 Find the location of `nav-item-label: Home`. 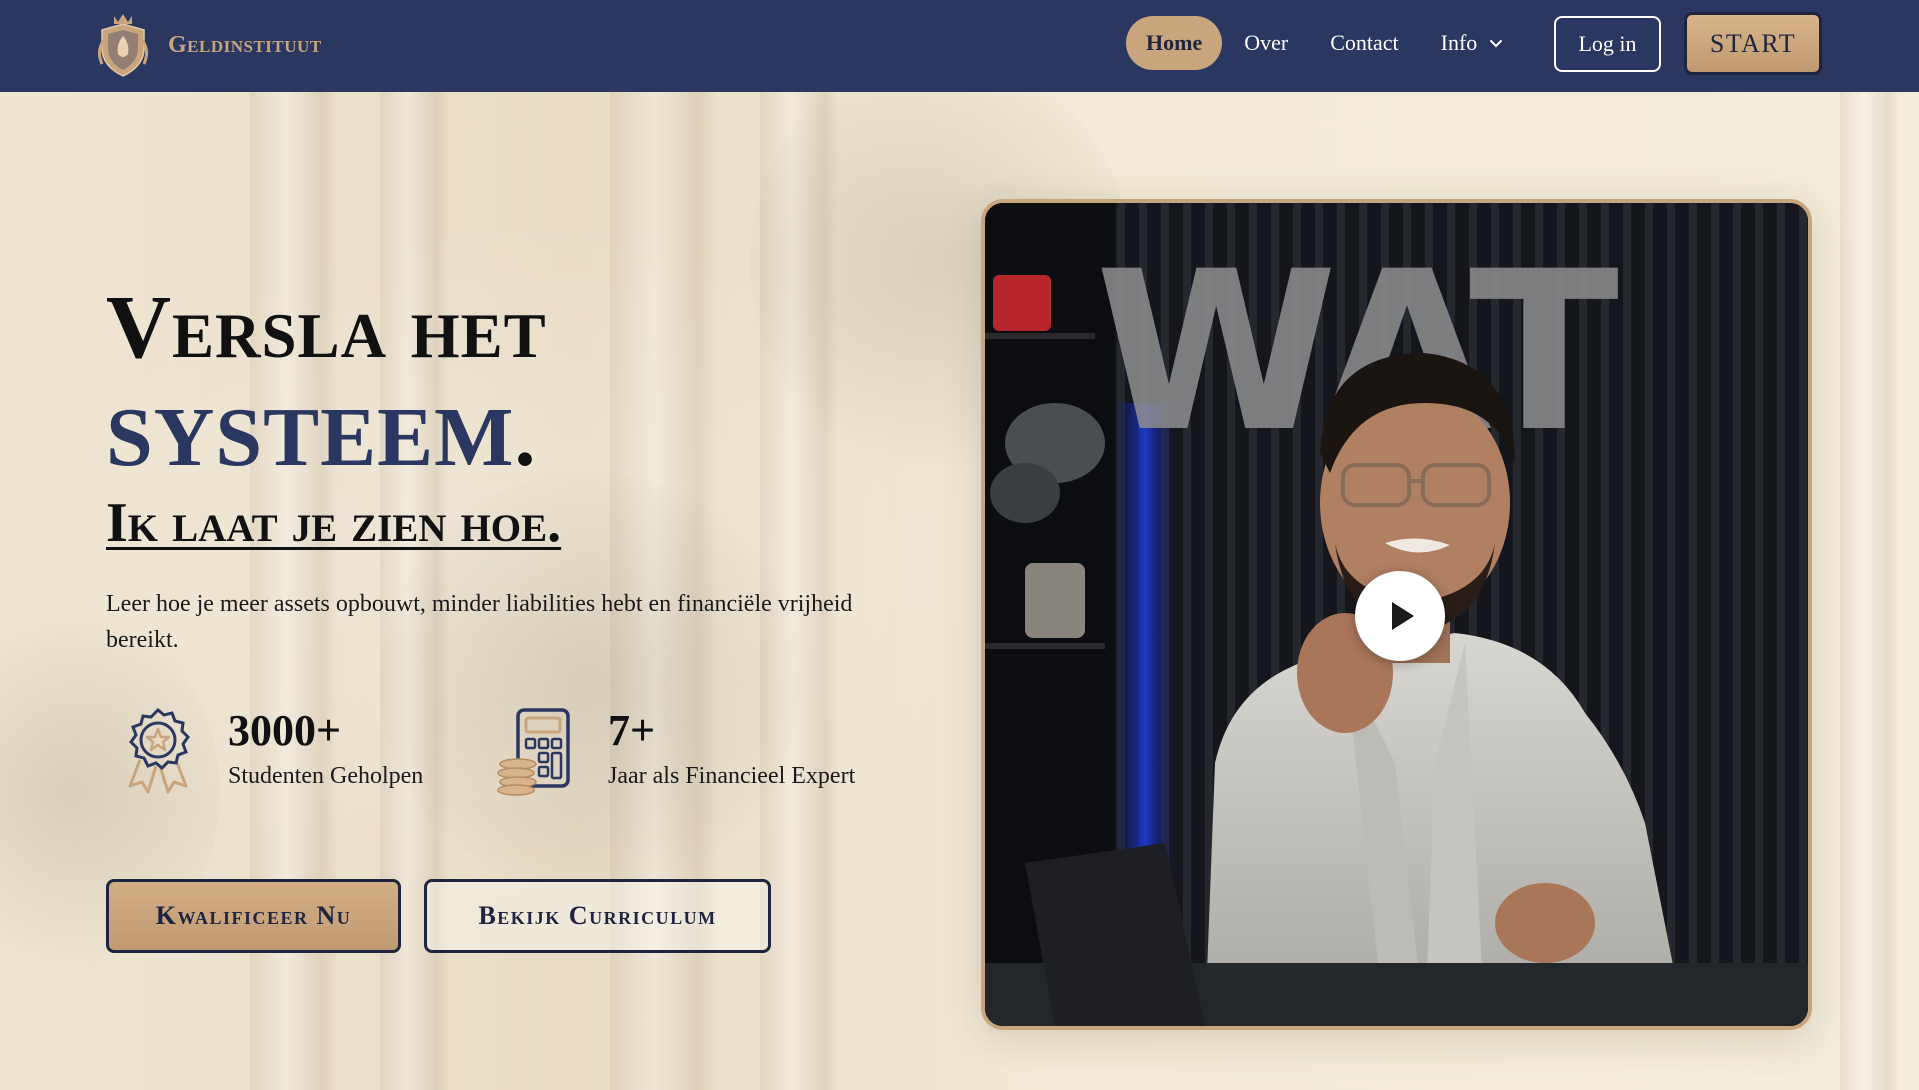

nav-item-label: Home is located at coordinates (1174, 42).